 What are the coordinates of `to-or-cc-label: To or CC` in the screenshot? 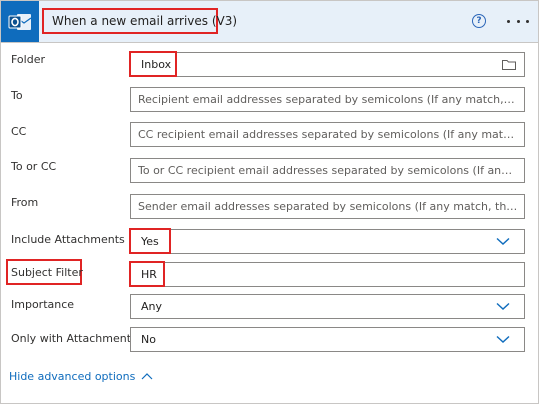 It's located at (34, 166).